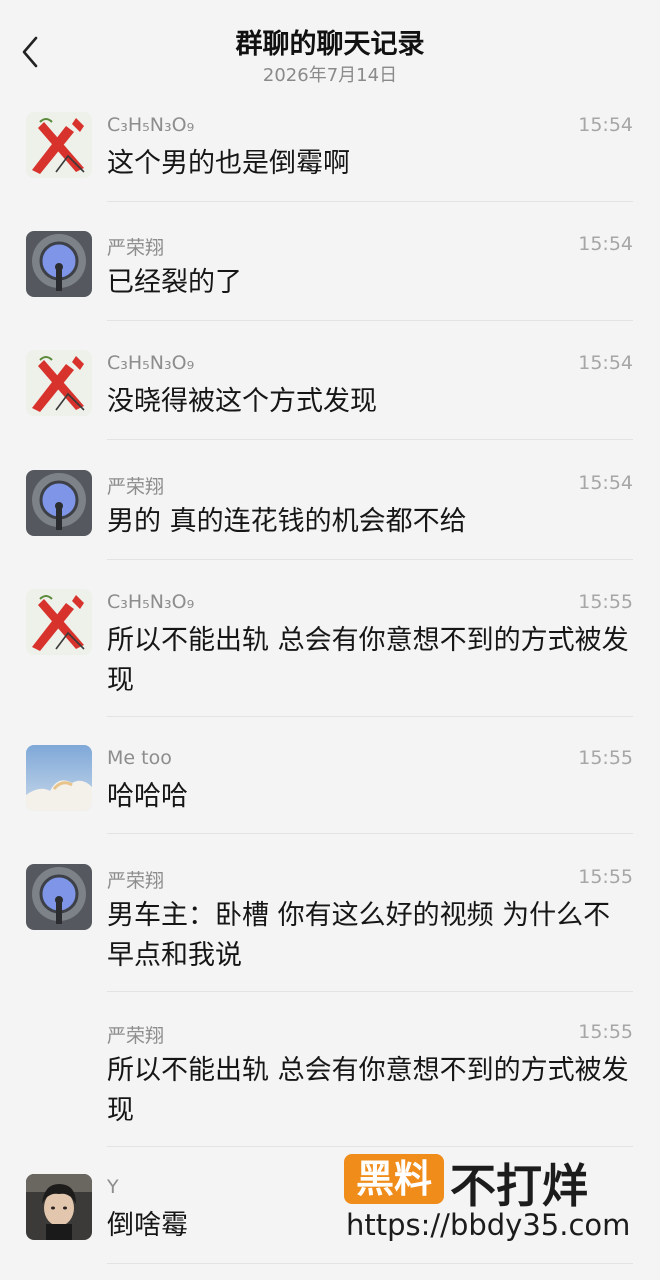 The width and height of the screenshot is (660, 1280). Describe the element at coordinates (488, 1225) in the screenshot. I see `watermark-url: https://bbdy35.com` at that location.